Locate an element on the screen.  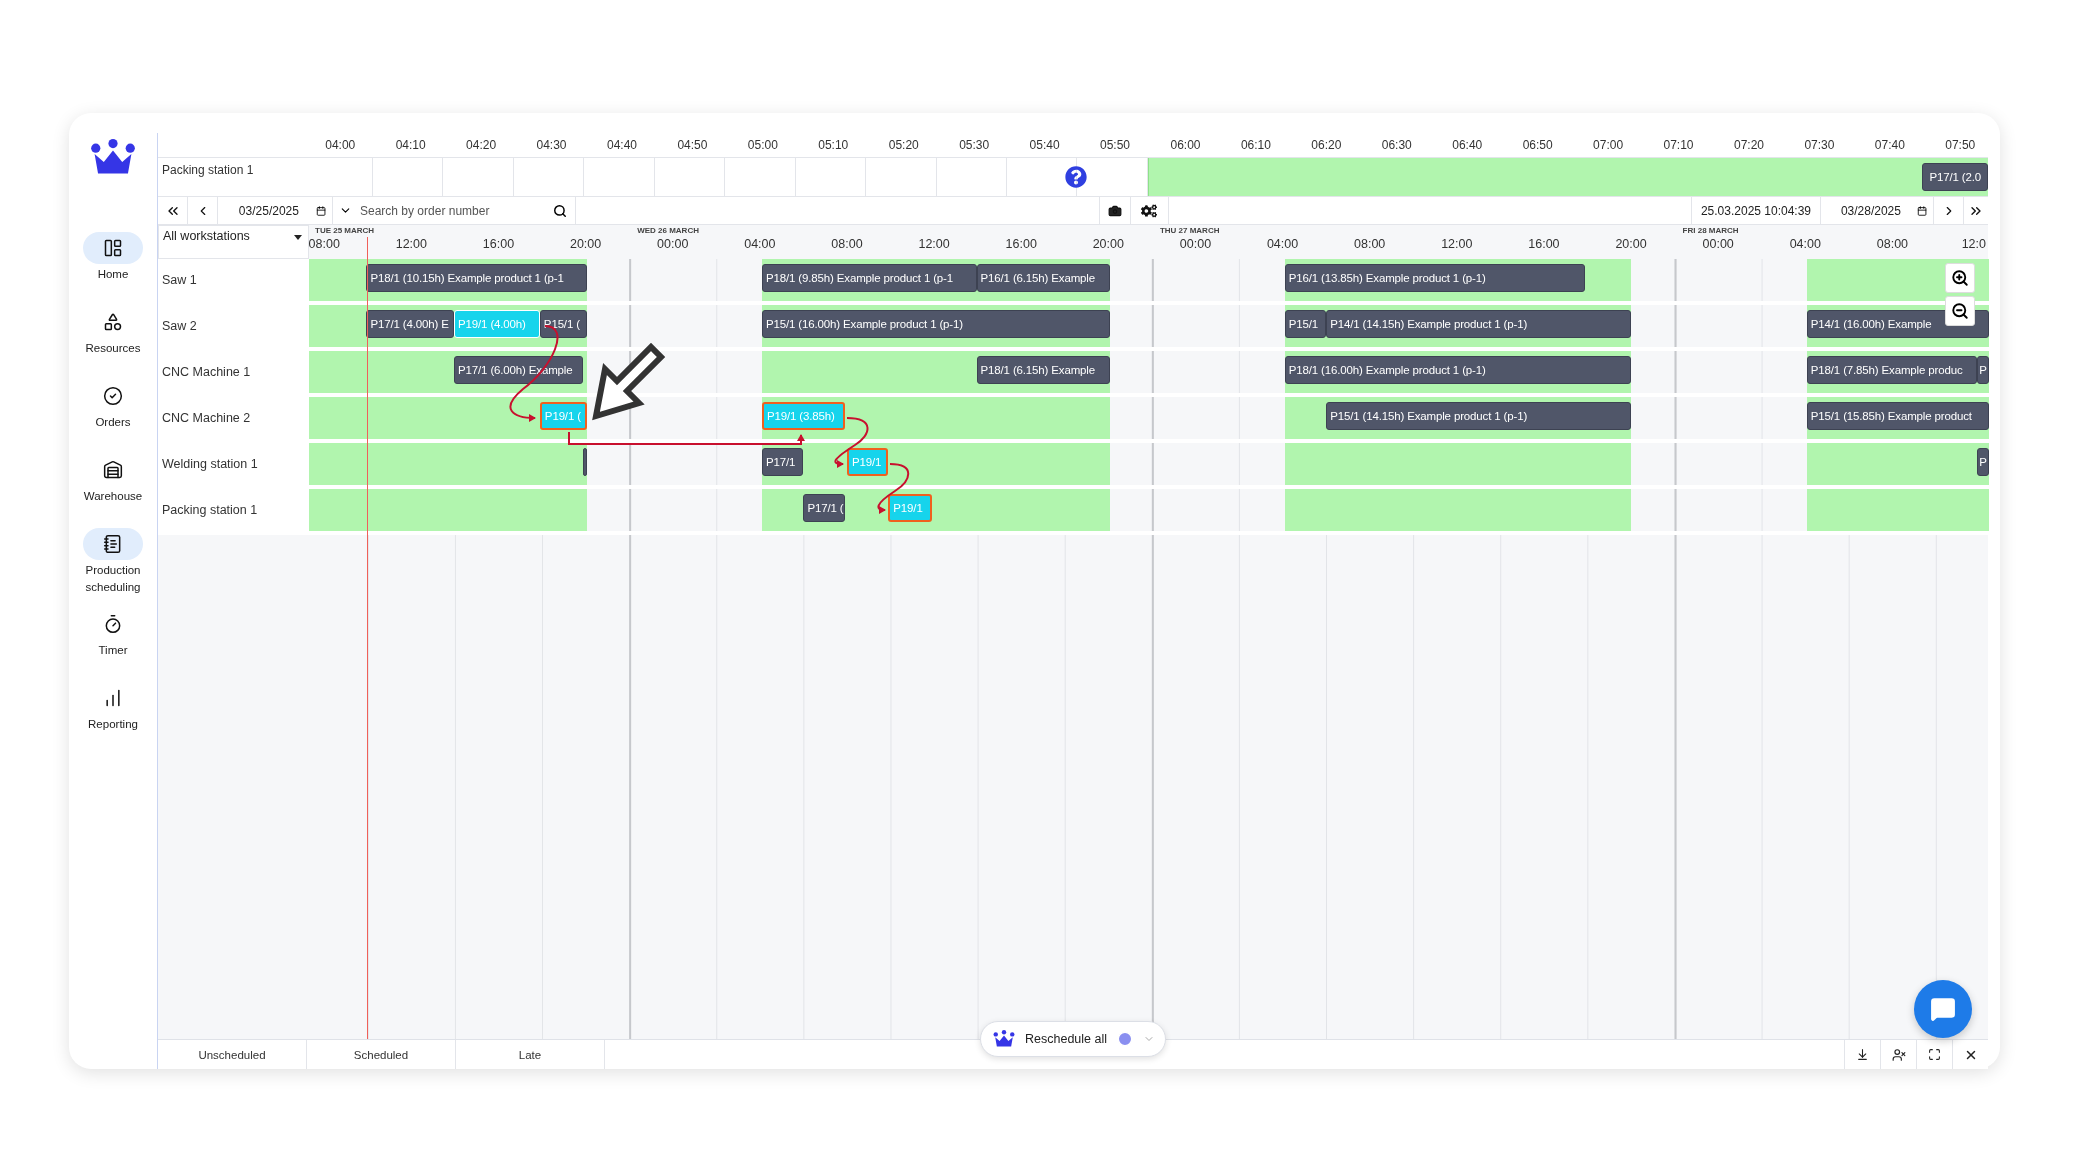
task-bar: P18/1 (10.15h) Example product 1 (p-1 is located at coordinates (476, 278).